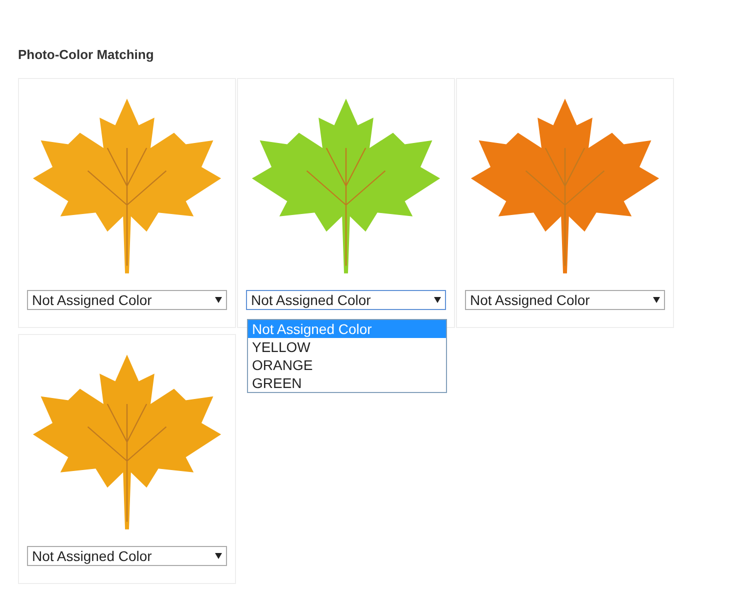 The image size is (749, 596). What do you see at coordinates (86, 55) in the screenshot?
I see `section-title: Photo-Color Matching` at bounding box center [86, 55].